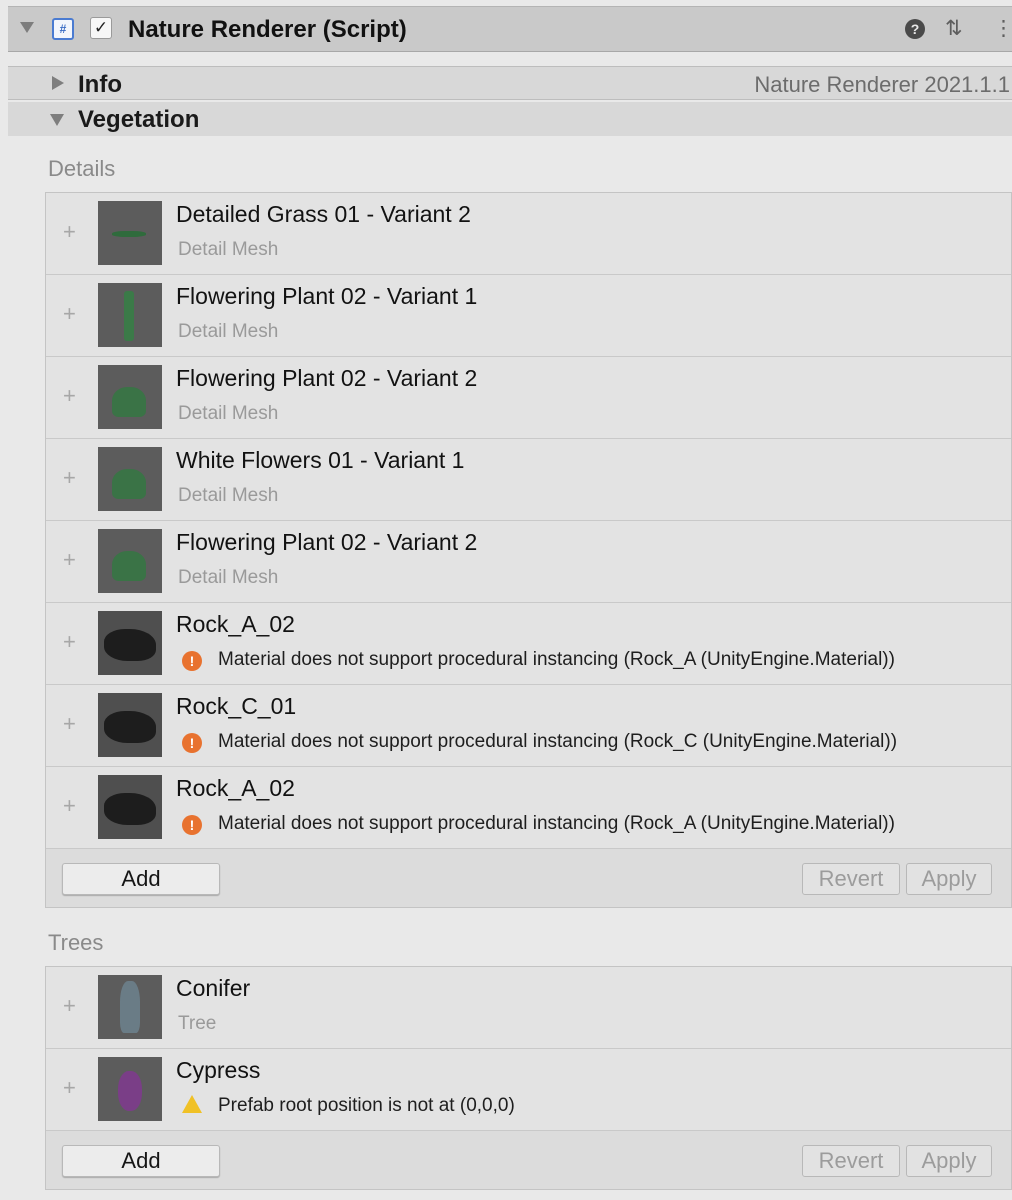  What do you see at coordinates (197, 1023) in the screenshot?
I see `item-type: Tree` at bounding box center [197, 1023].